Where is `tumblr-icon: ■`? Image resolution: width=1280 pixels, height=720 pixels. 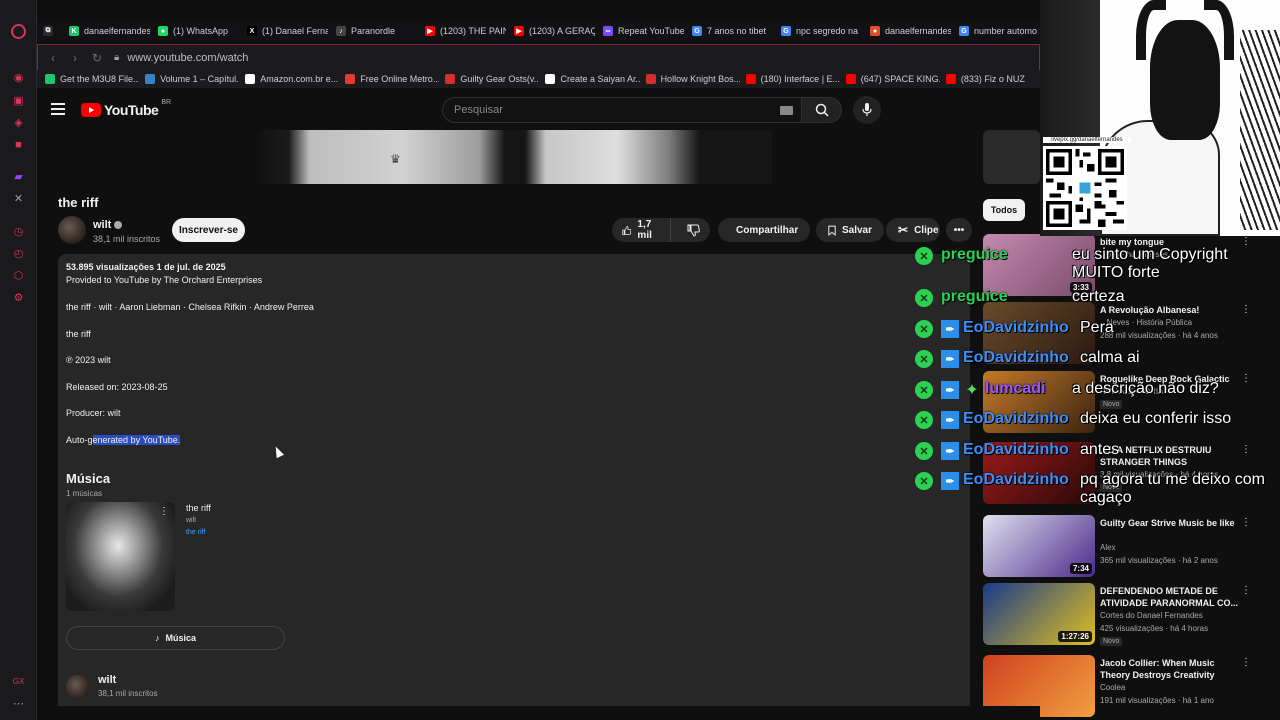 tumblr-icon: ■ is located at coordinates (18, 144).